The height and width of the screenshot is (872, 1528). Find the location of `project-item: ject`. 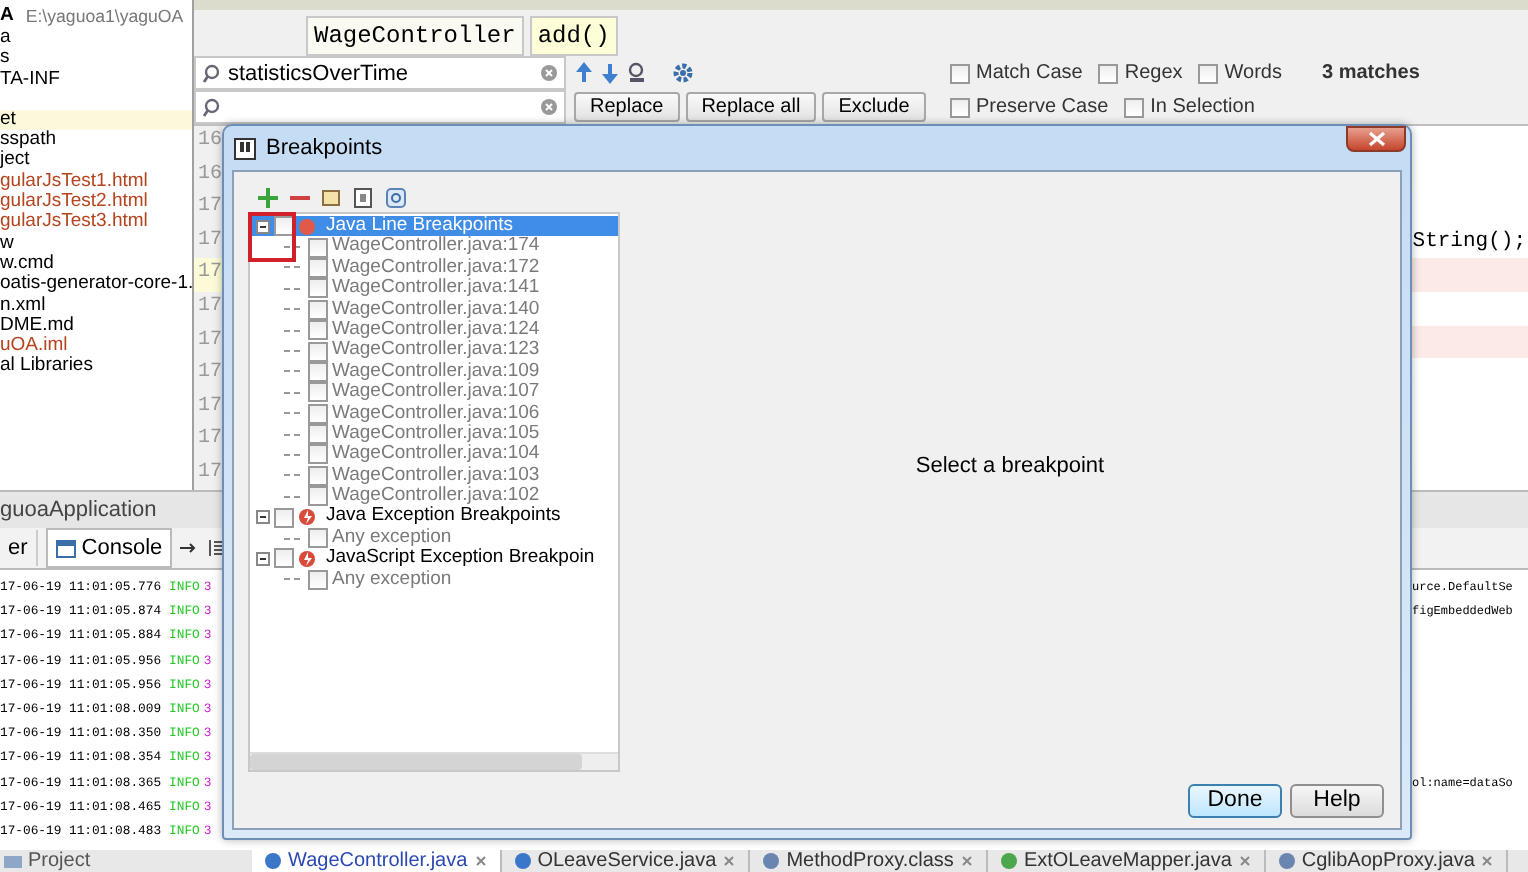

project-item: ject is located at coordinates (96, 161).